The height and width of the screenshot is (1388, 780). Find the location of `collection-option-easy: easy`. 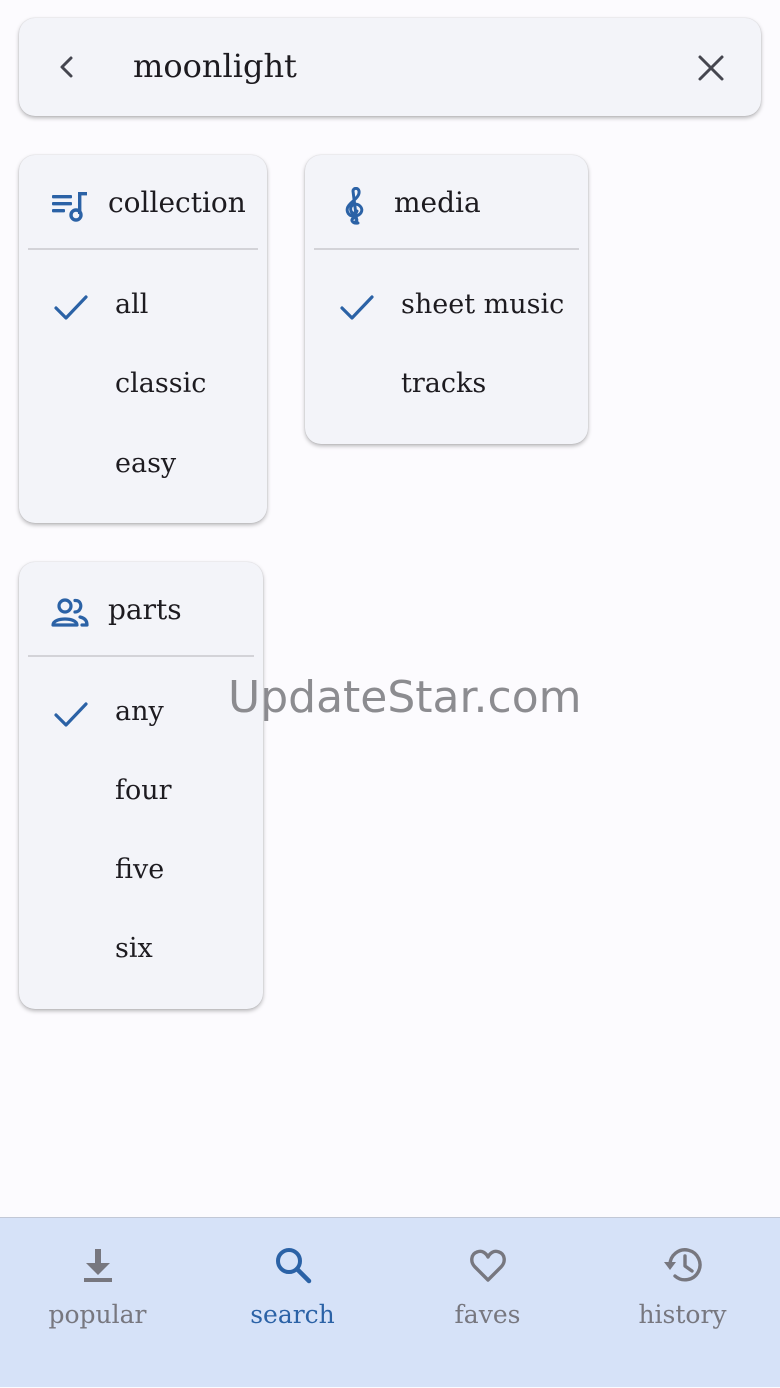

collection-option-easy: easy is located at coordinates (143, 464).